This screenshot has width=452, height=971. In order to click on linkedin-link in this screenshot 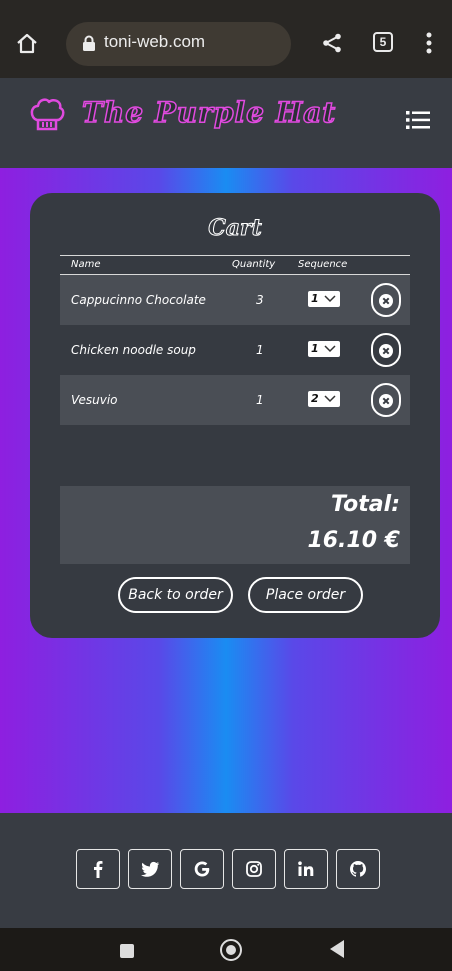, I will do `click(306, 869)`.